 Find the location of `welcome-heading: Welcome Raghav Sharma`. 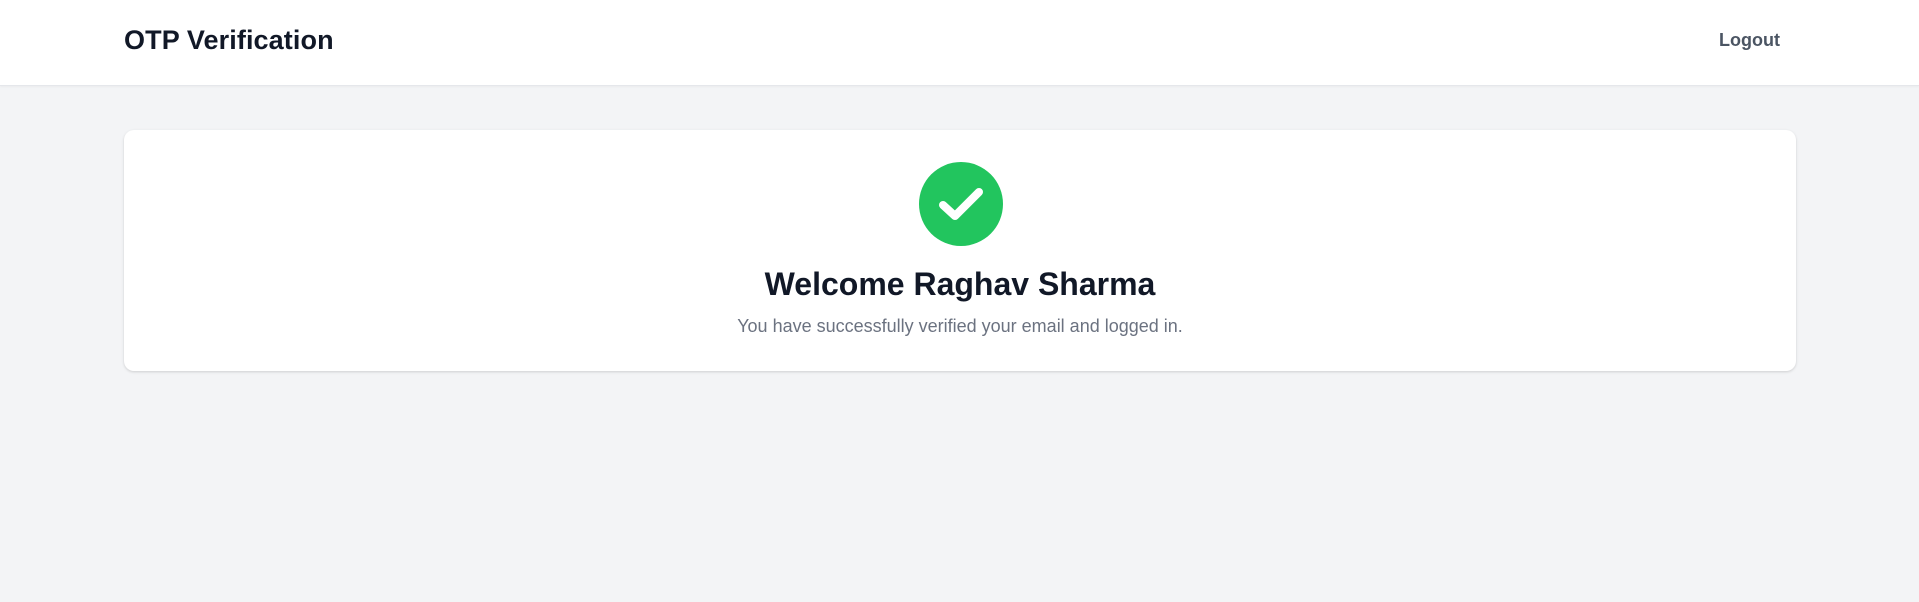

welcome-heading: Welcome Raghav Sharma is located at coordinates (960, 284).